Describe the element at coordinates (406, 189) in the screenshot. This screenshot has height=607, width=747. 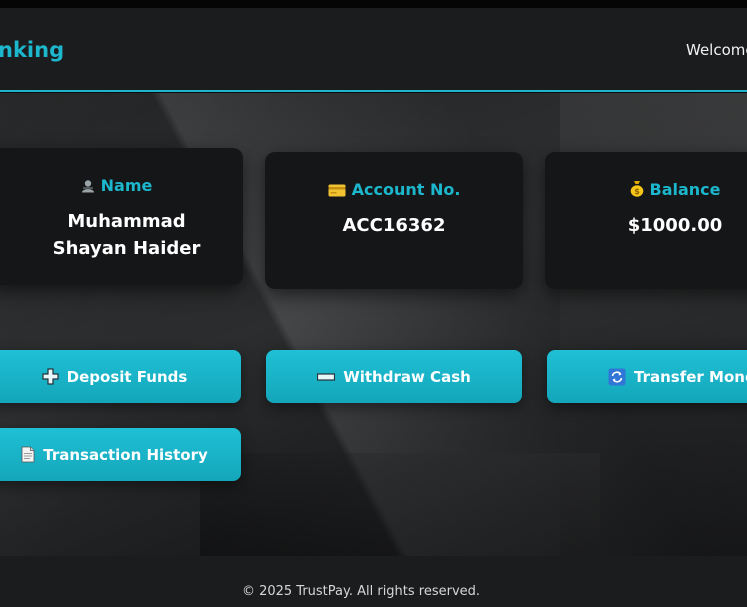
I see `account-label: Account No.` at that location.